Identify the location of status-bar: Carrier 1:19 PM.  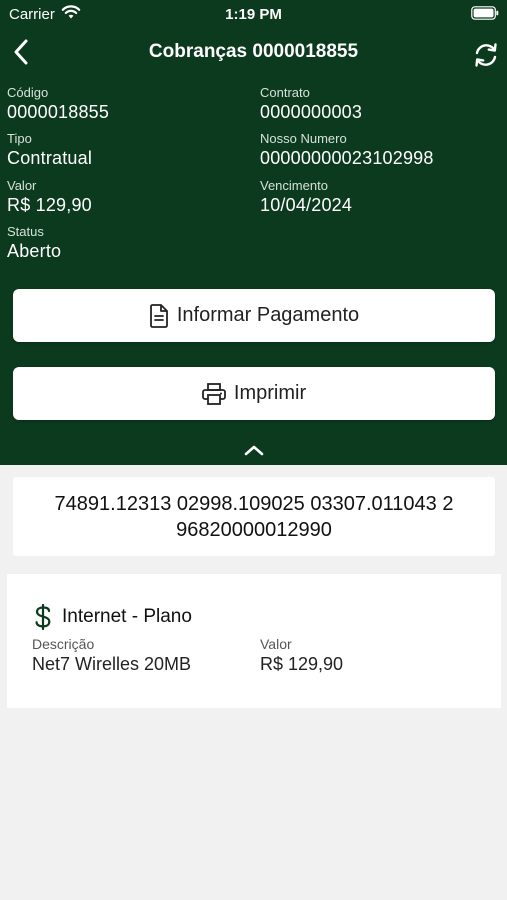
(253, 14).